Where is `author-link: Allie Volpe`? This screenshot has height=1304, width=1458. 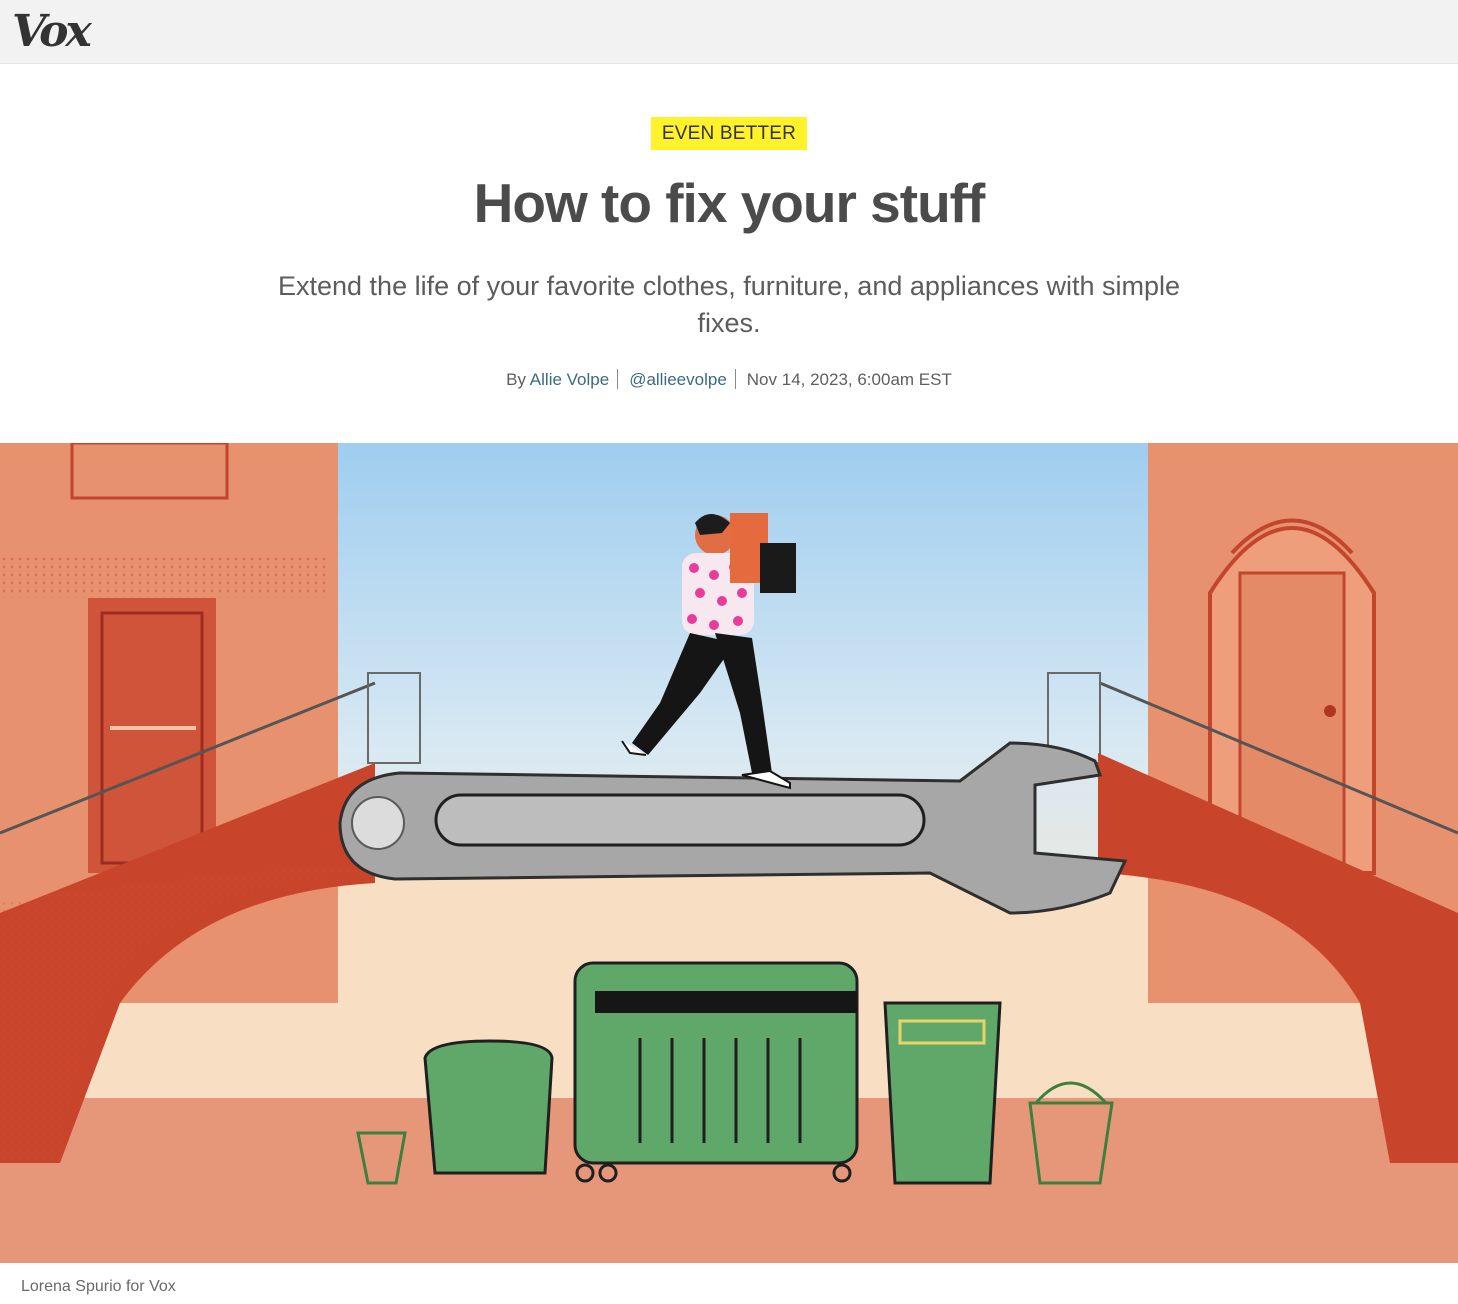 author-link: Allie Volpe is located at coordinates (569, 379).